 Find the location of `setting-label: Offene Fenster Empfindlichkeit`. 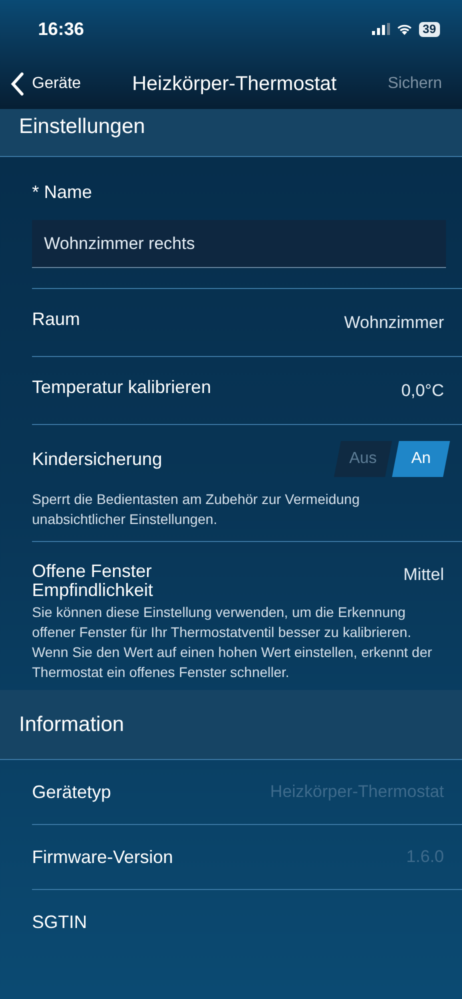

setting-label: Offene Fenster Empfindlichkeit is located at coordinates (142, 581).